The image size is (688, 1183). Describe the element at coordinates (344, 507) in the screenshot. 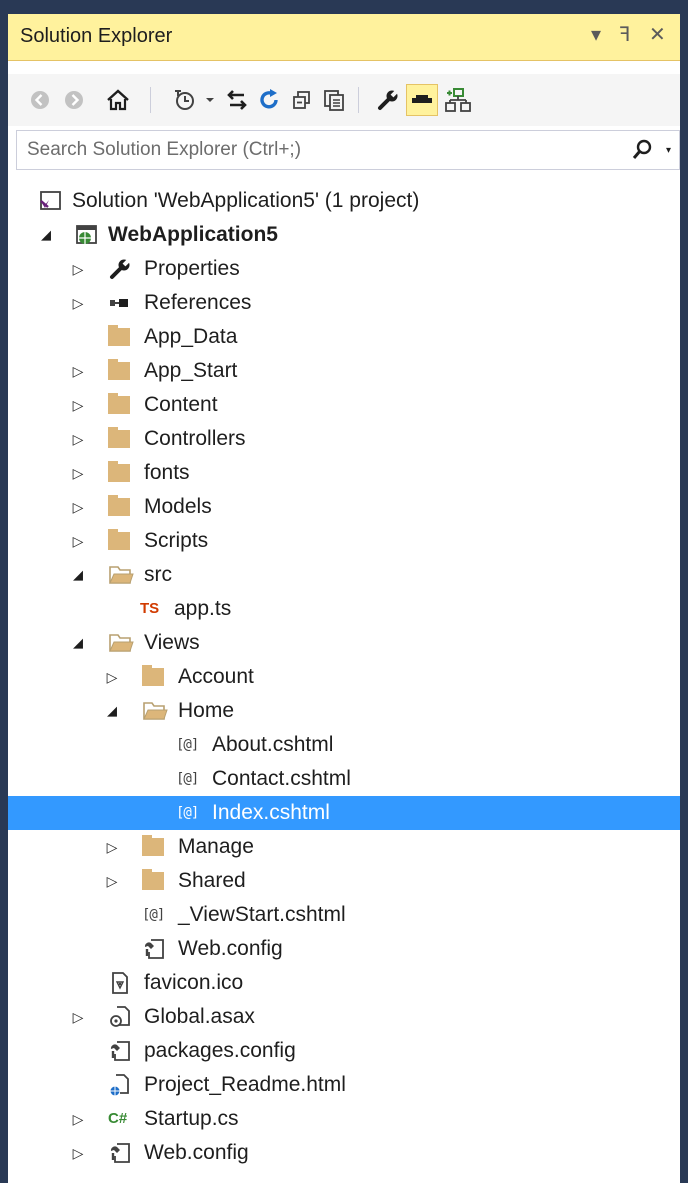

I see `tree-item-models: ▷ Models` at that location.